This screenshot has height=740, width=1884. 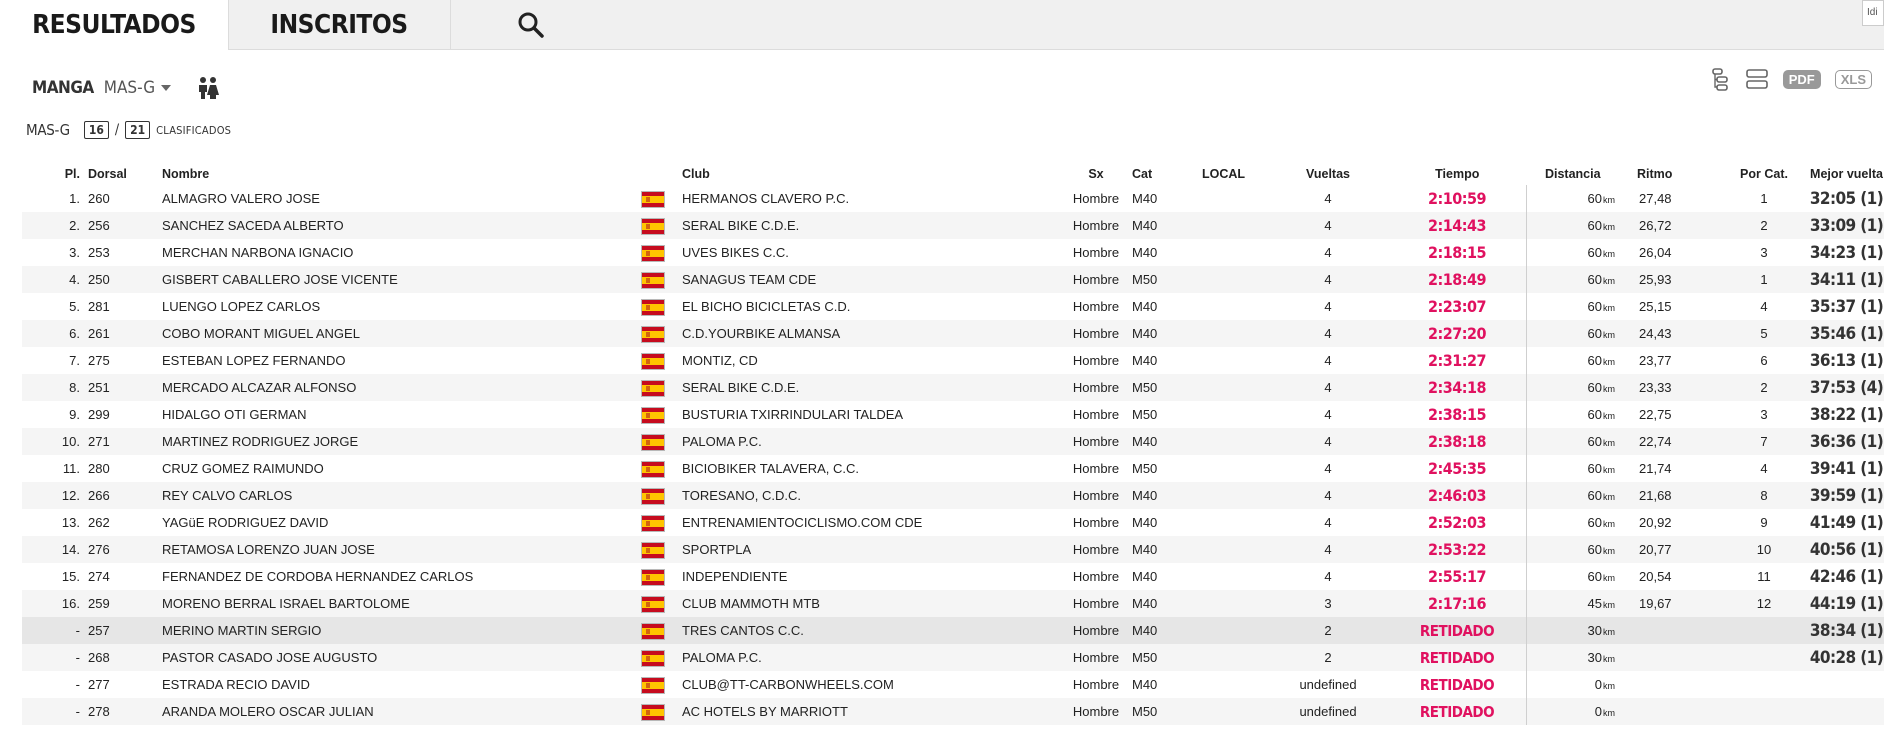 What do you see at coordinates (138, 88) in the screenshot?
I see `manga-dropdown: MAS-G` at bounding box center [138, 88].